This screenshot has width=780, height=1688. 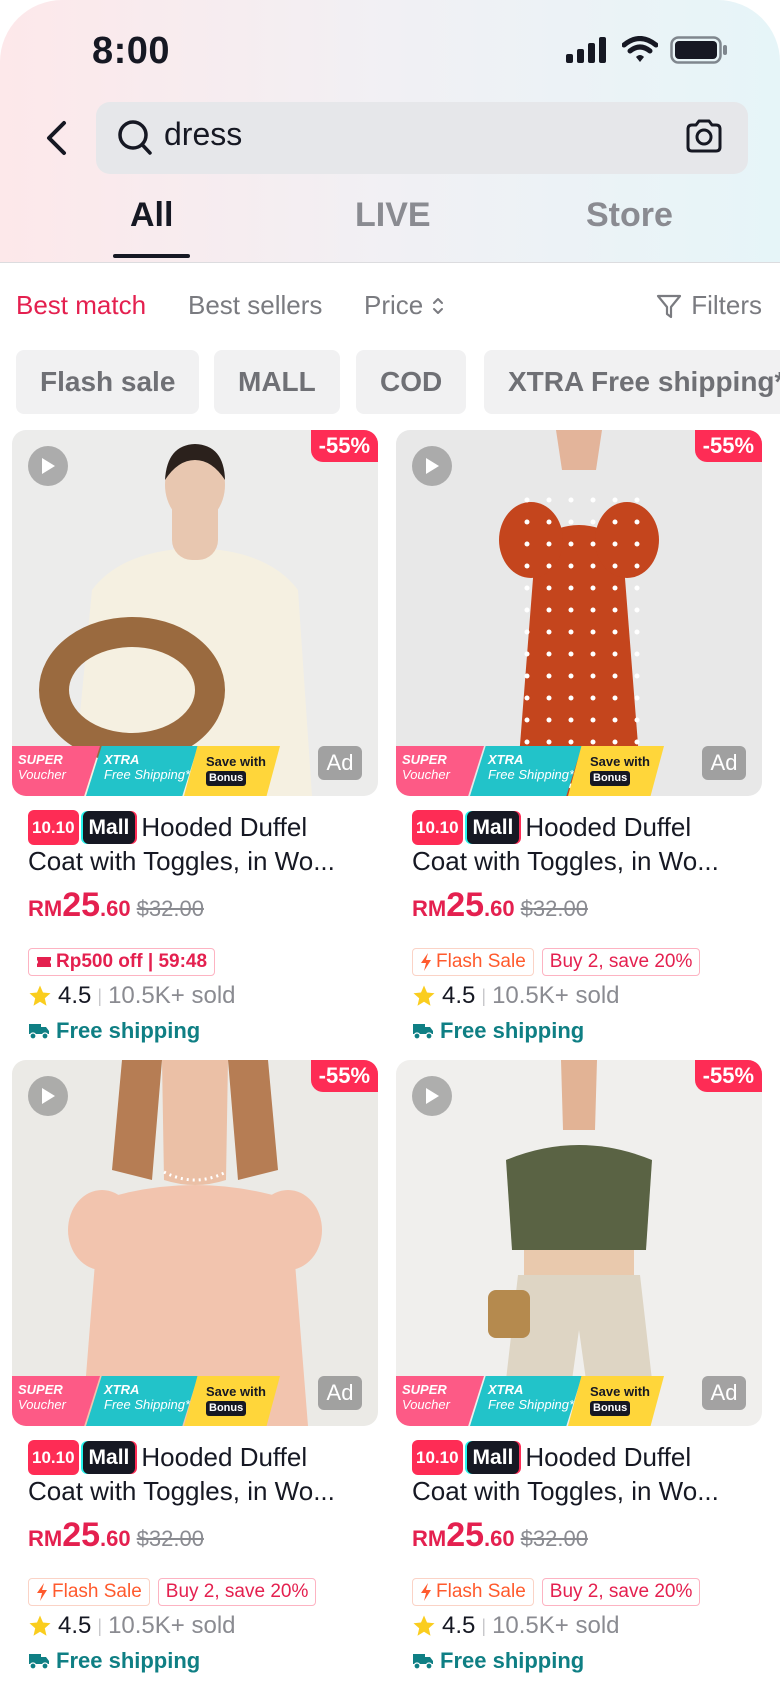 I want to click on sort-toggle-icon, so click(x=438, y=305).